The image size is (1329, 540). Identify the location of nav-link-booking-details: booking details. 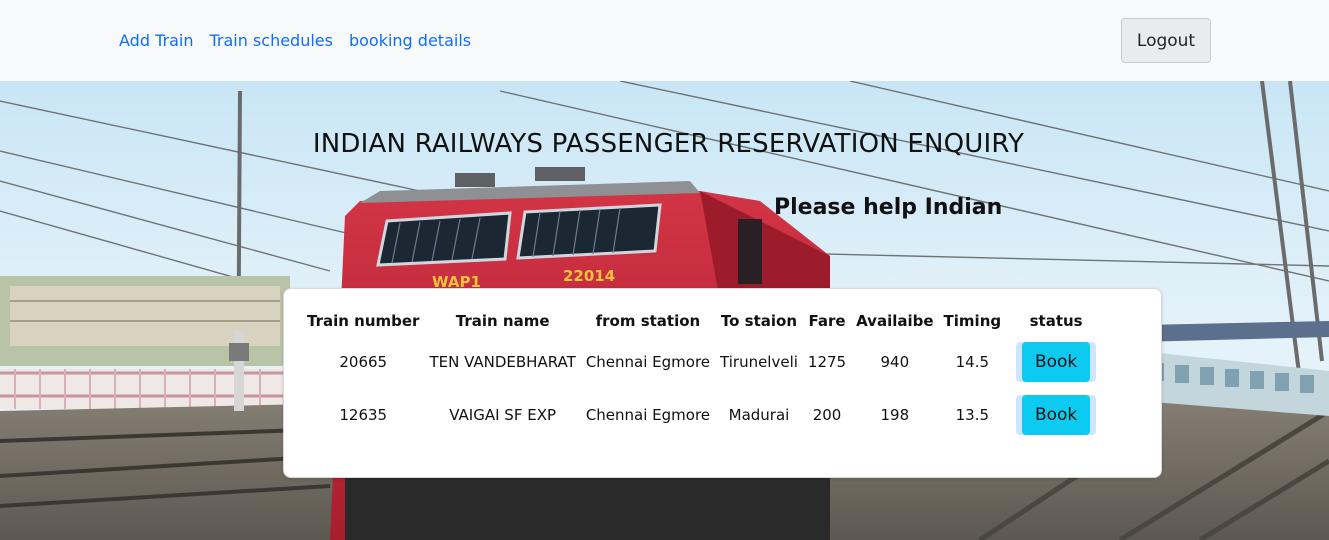
(410, 40).